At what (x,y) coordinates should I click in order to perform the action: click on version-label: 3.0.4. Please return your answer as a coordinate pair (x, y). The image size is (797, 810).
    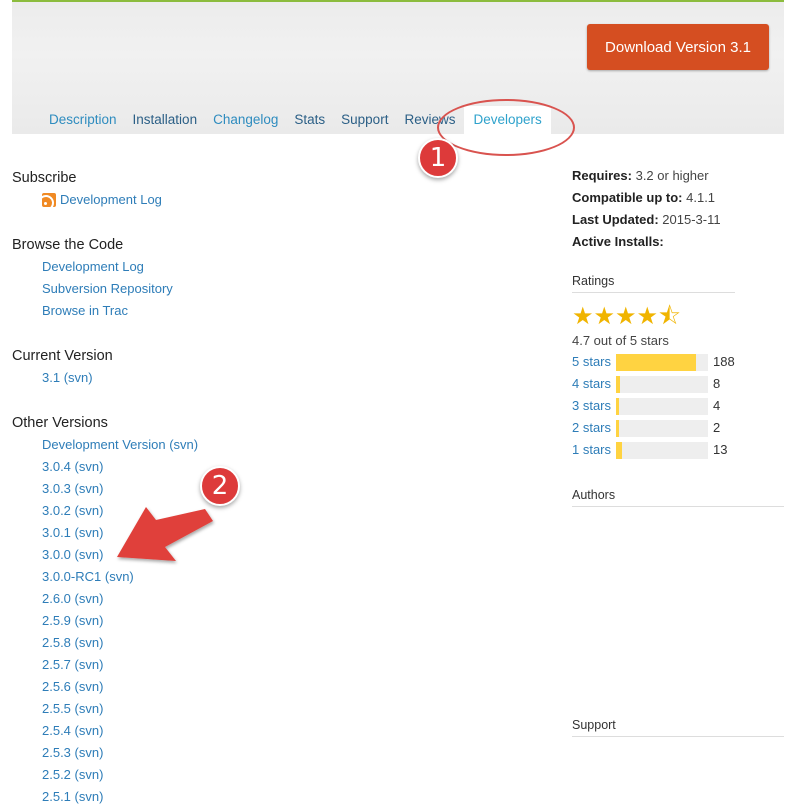
    Looking at the image, I should click on (56, 466).